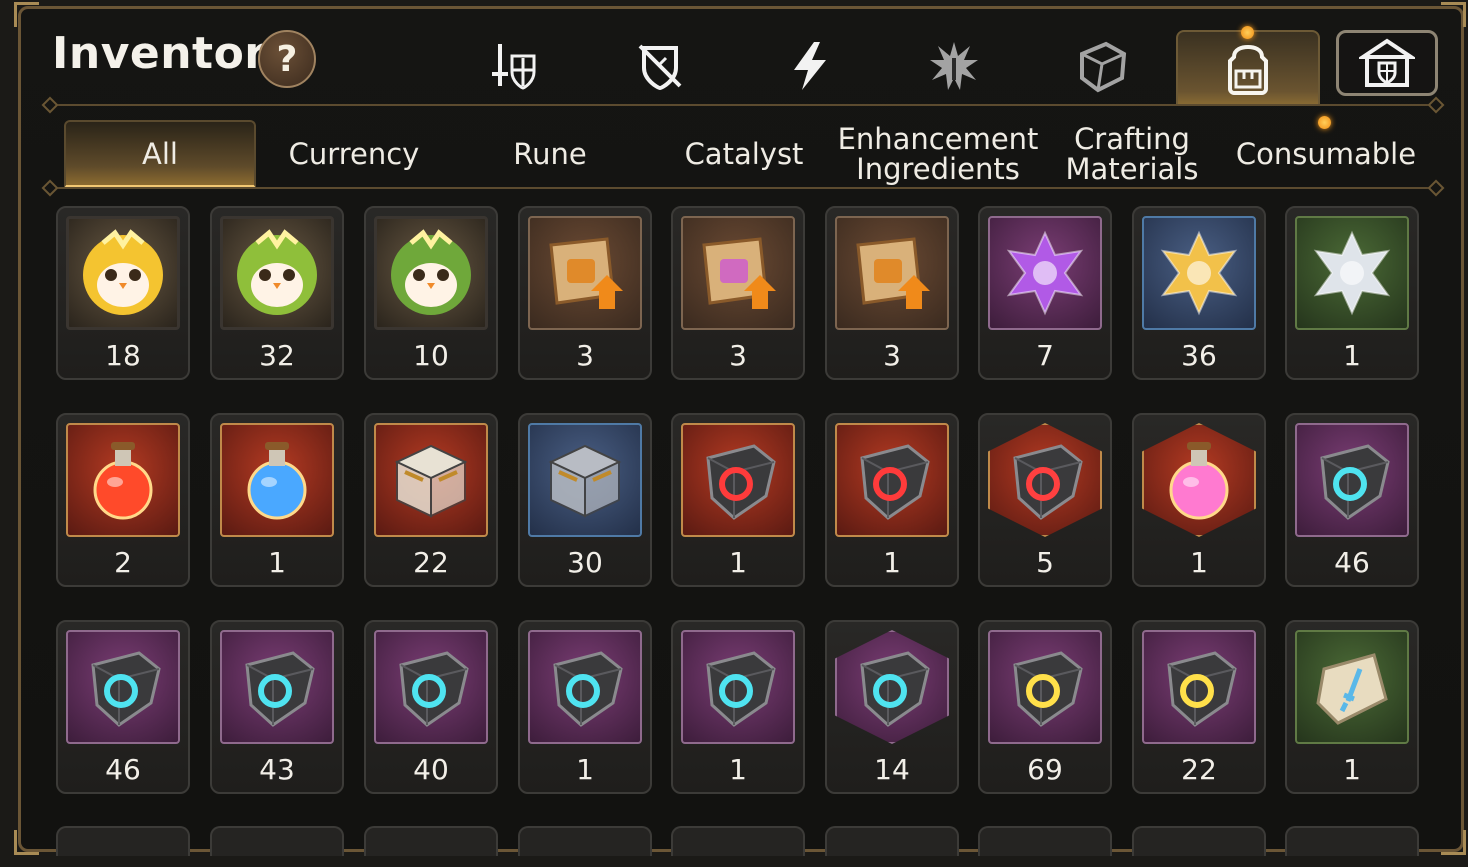  What do you see at coordinates (1202, 689) in the screenshot?
I see `lightning-stone-icon` at bounding box center [1202, 689].